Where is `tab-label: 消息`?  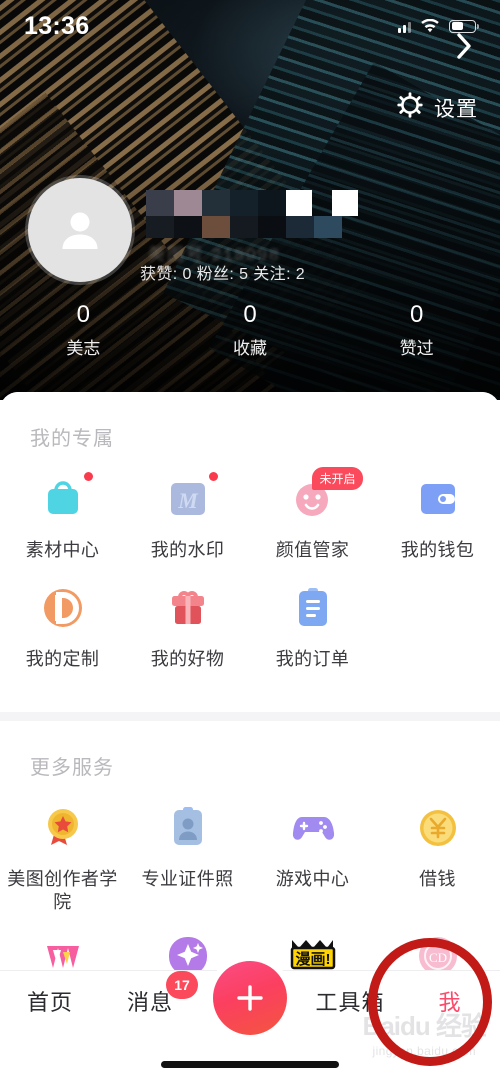
tab-label: 消息 is located at coordinates (149, 1002).